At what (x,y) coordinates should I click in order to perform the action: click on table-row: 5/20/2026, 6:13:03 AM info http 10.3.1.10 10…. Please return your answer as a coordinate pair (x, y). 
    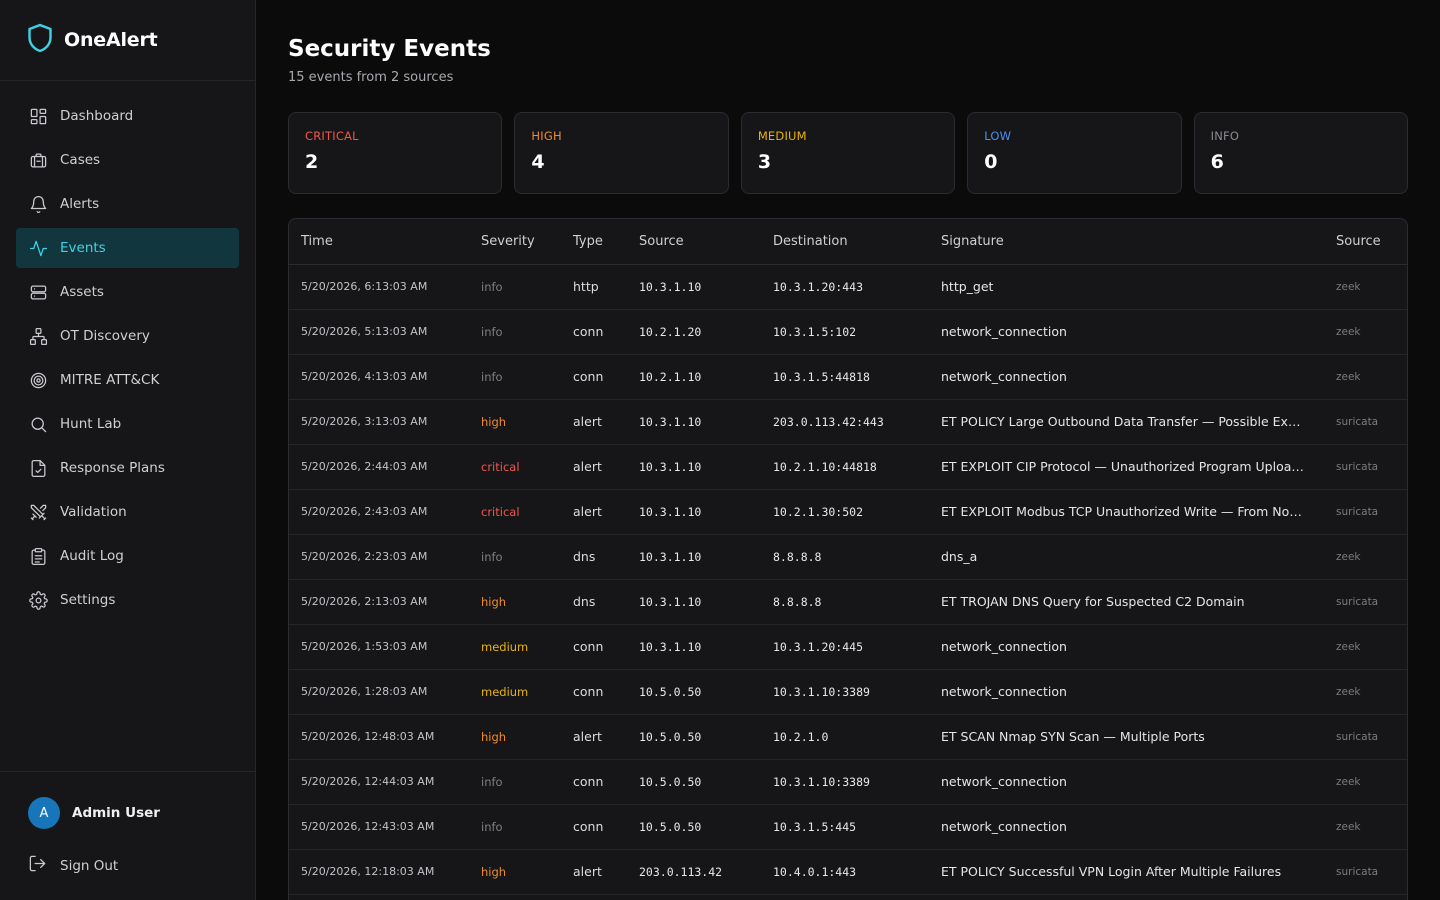
    Looking at the image, I should click on (848, 287).